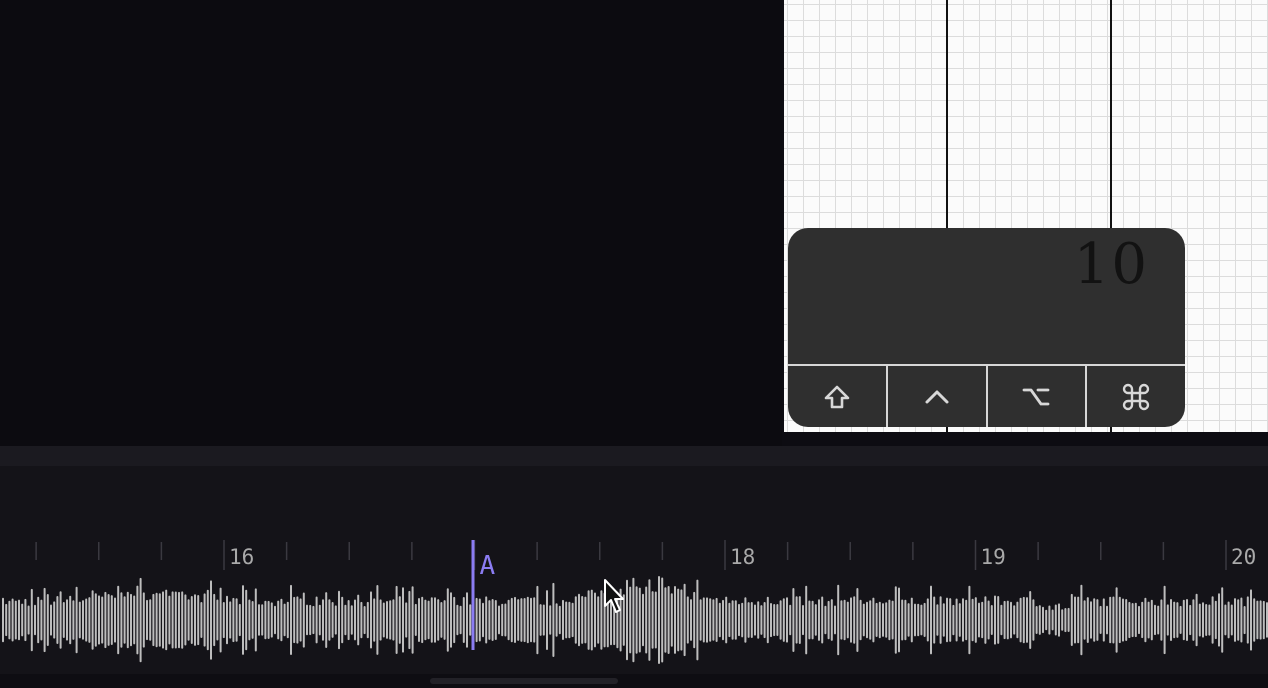  I want to click on shift-icon, so click(837, 397).